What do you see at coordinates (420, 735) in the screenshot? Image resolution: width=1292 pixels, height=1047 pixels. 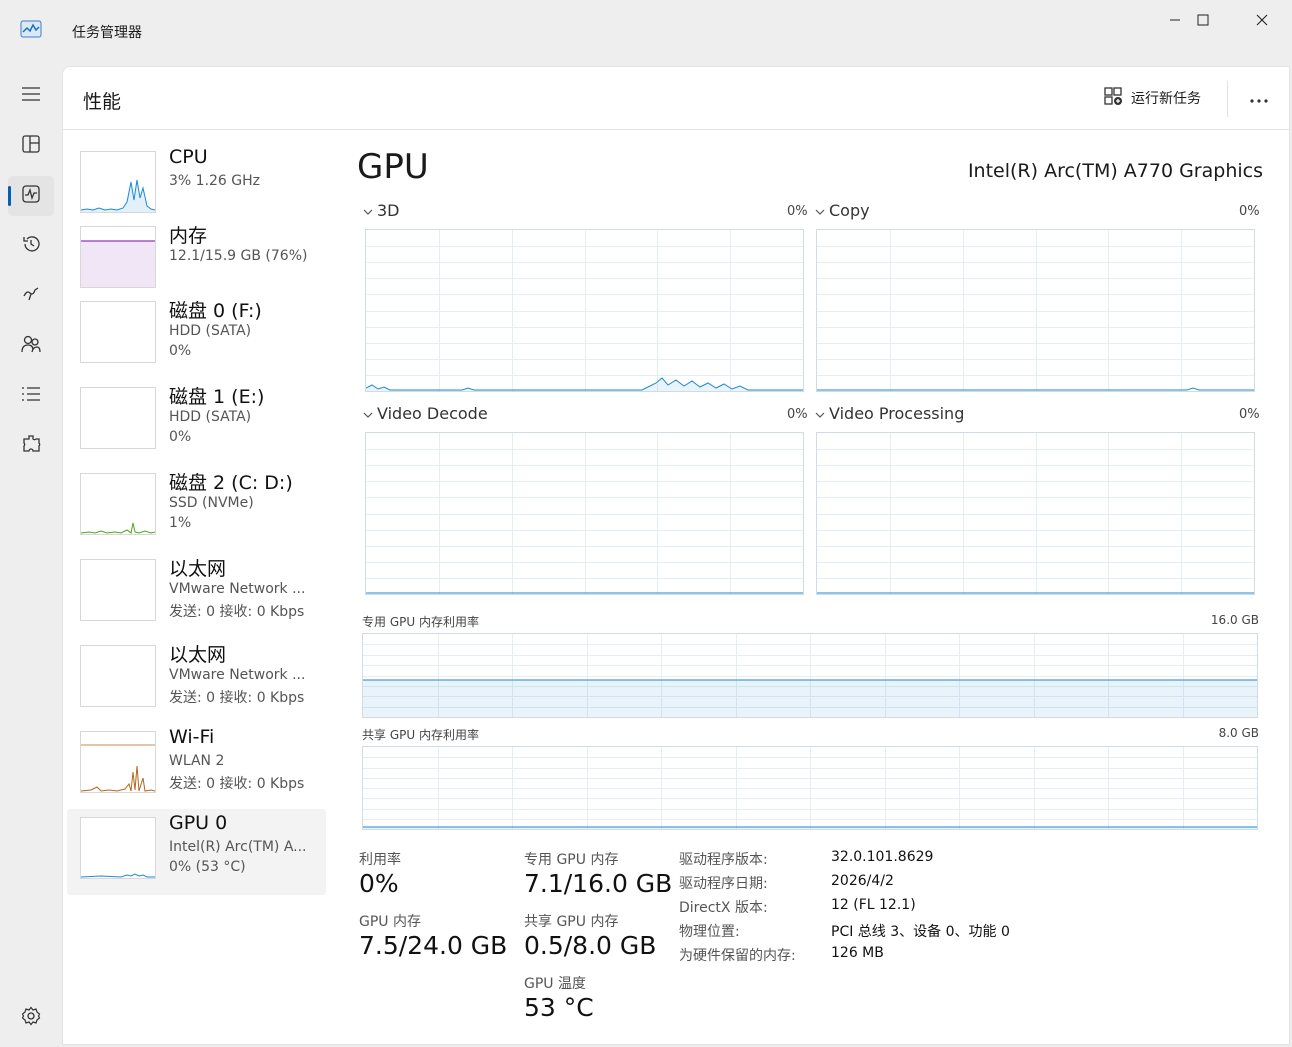 I see `shared-memory-graph-label: 共享 GPU 内存利用率` at bounding box center [420, 735].